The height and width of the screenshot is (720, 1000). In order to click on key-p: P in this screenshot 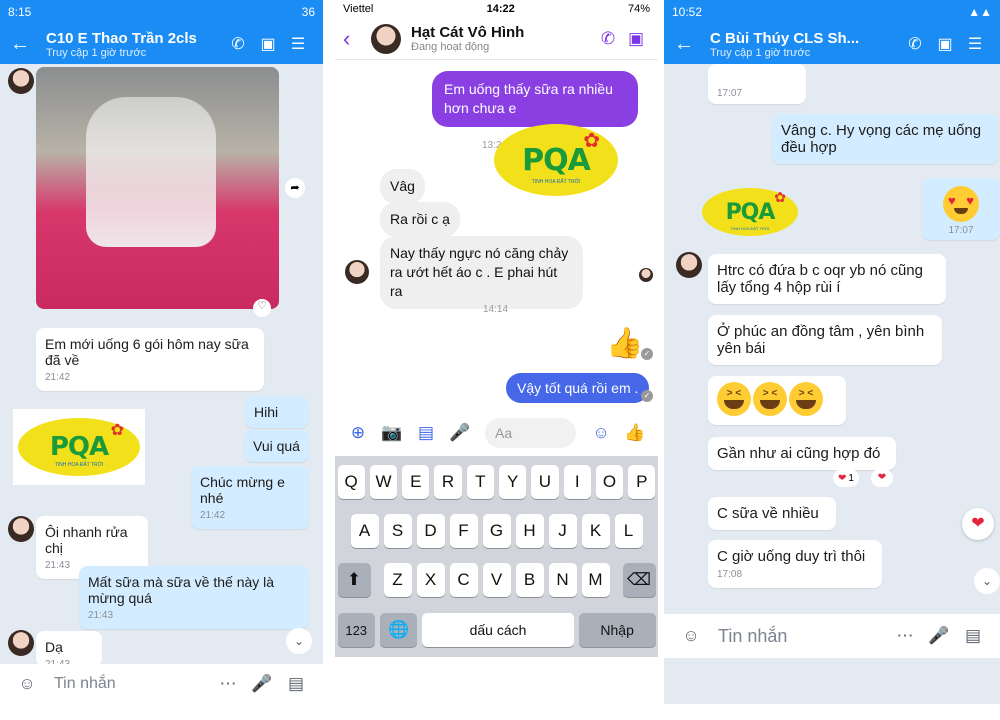, I will do `click(642, 482)`.